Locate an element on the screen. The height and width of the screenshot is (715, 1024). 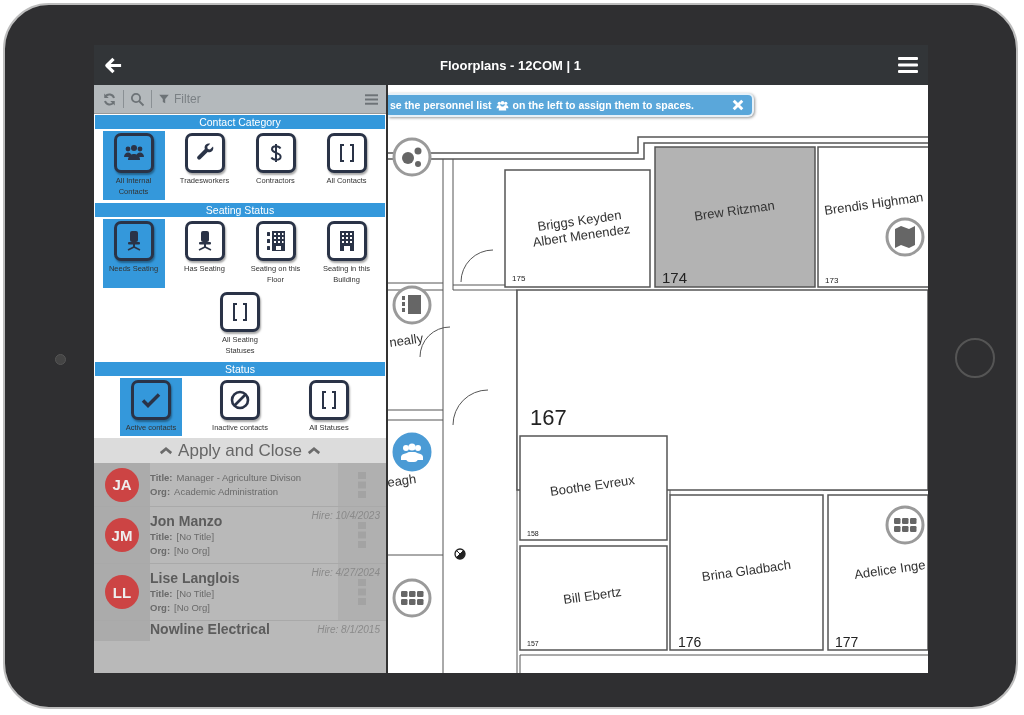
room-number: 175 is located at coordinates (519, 278).